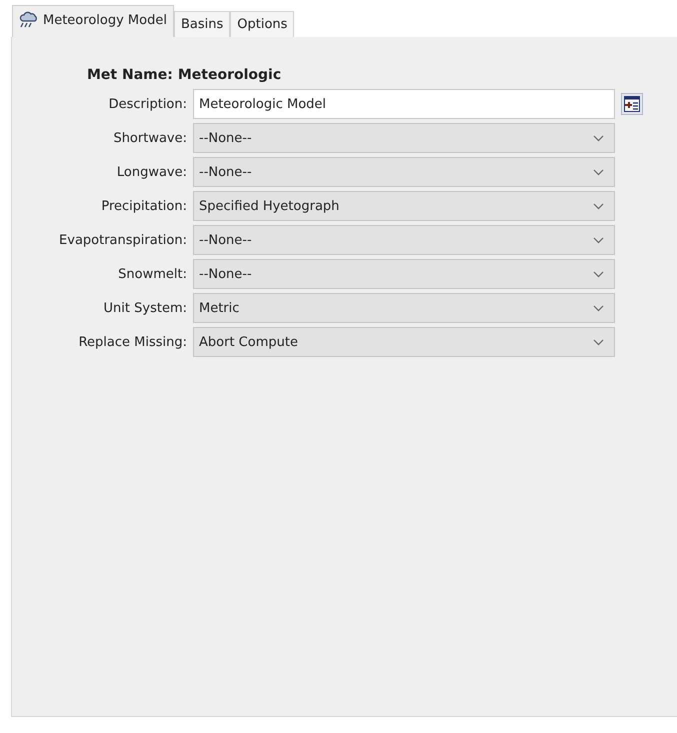  I want to click on met-name-label: Met Name:, so click(130, 75).